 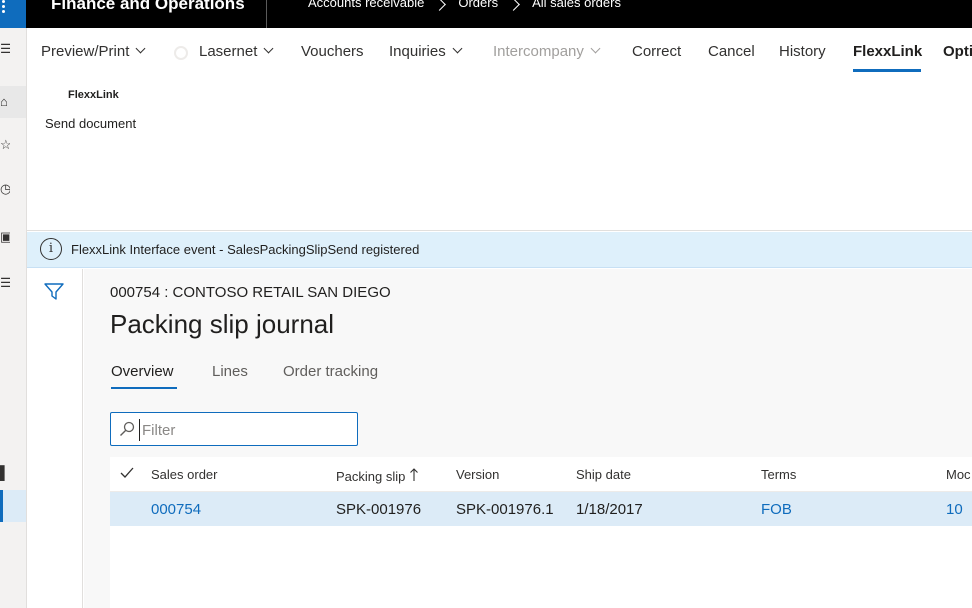 What do you see at coordinates (5, 189) in the screenshot?
I see `recent-icon: ◷` at bounding box center [5, 189].